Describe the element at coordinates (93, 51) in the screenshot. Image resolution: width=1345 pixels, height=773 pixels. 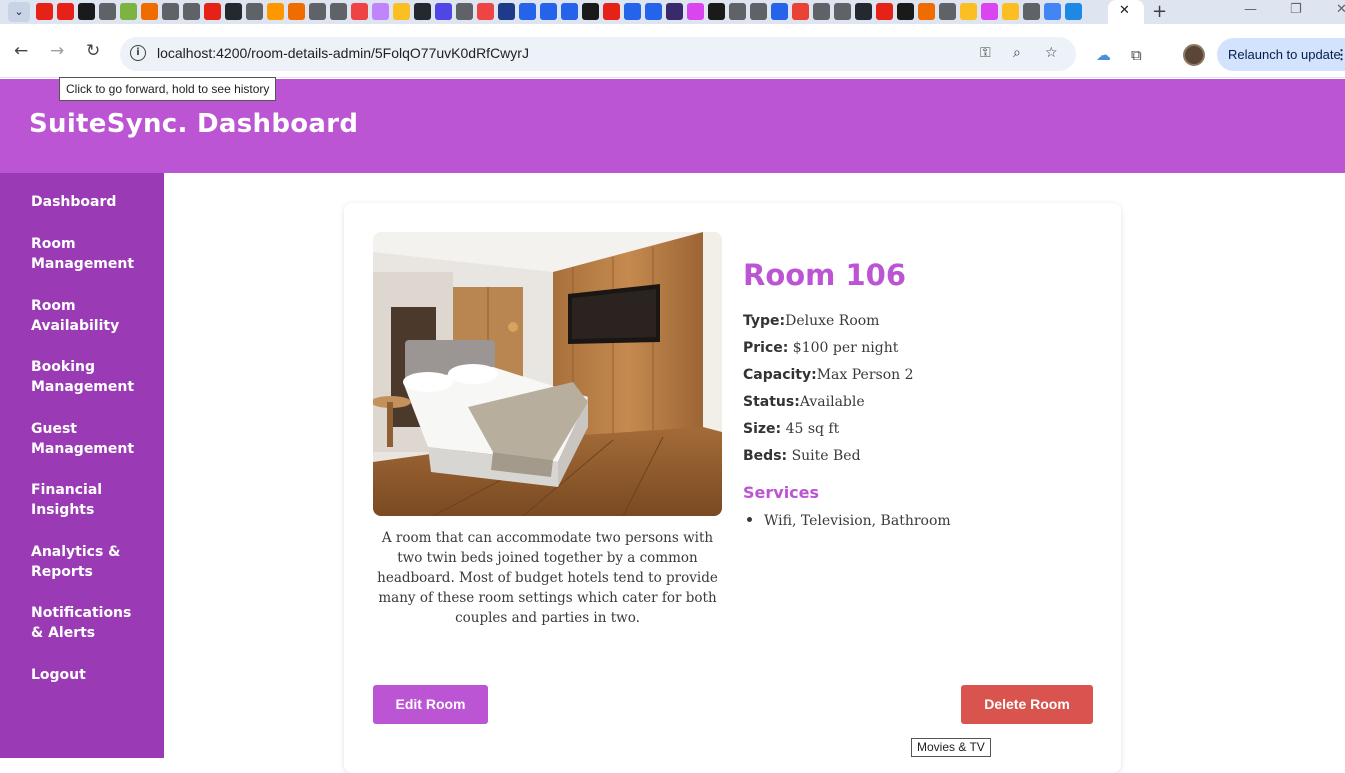
I see `reload-icon: ↻` at that location.